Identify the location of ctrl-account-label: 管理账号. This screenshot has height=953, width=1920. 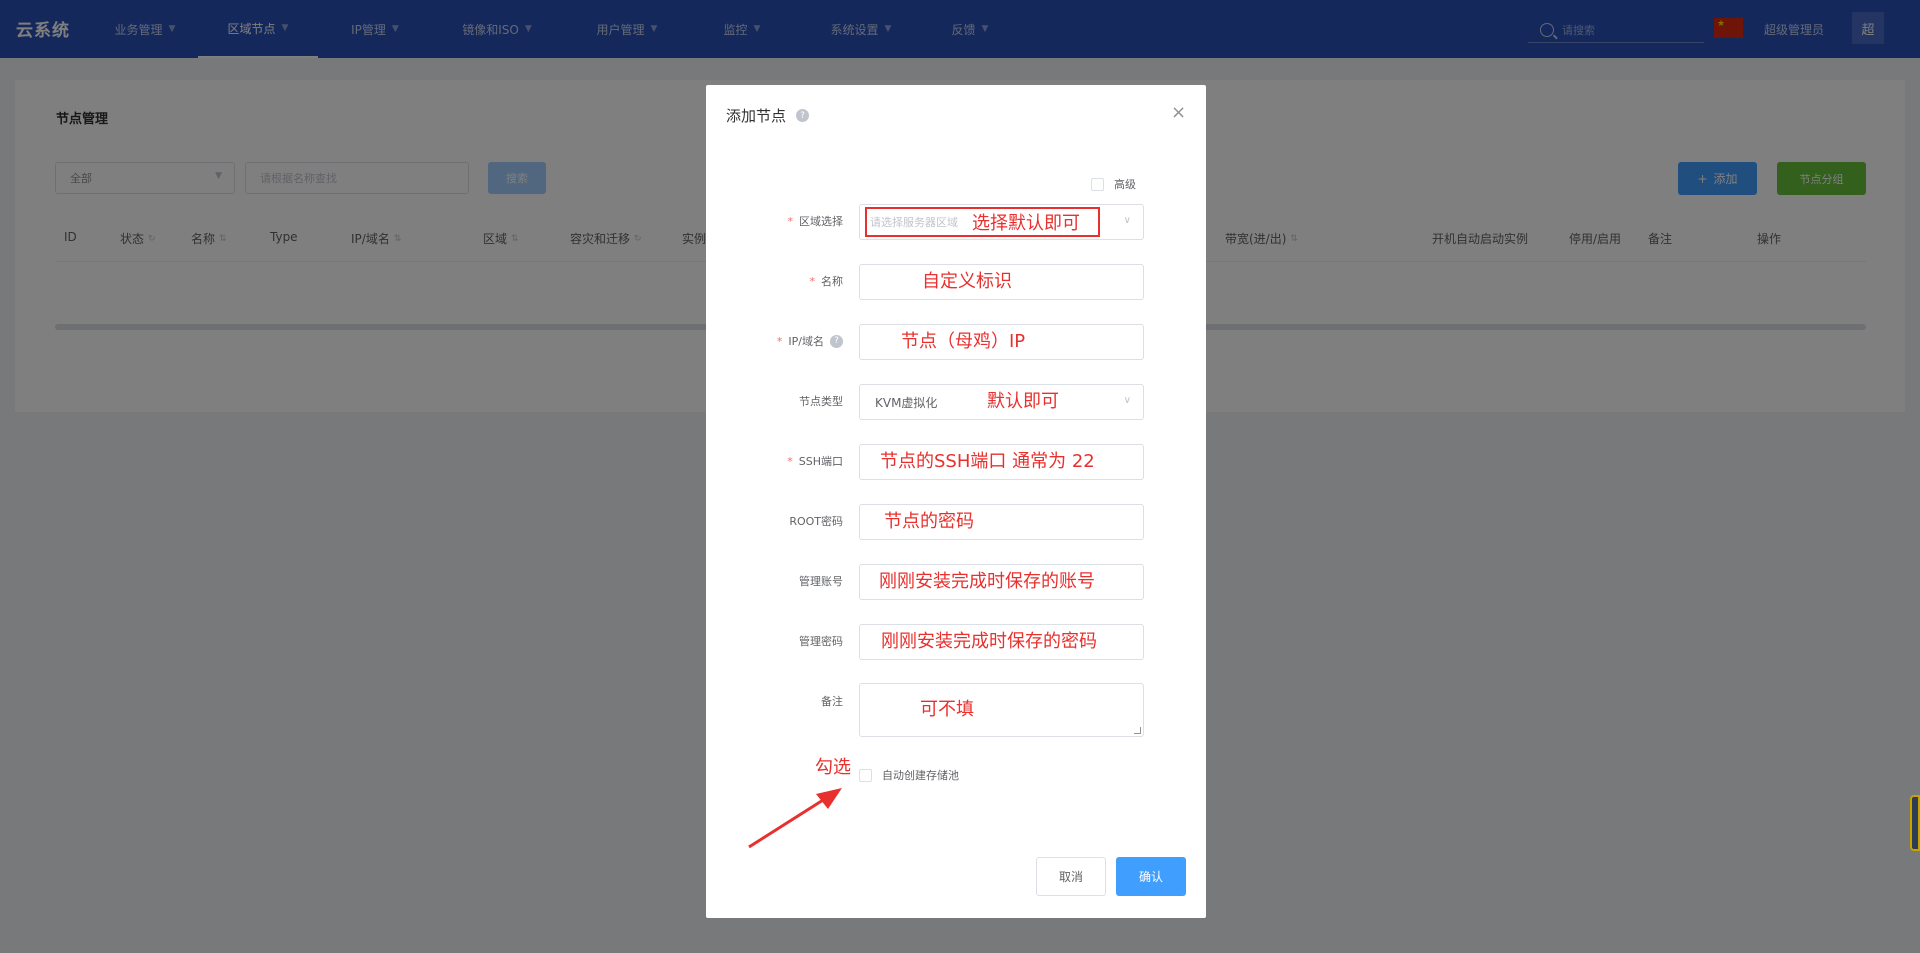
(821, 581).